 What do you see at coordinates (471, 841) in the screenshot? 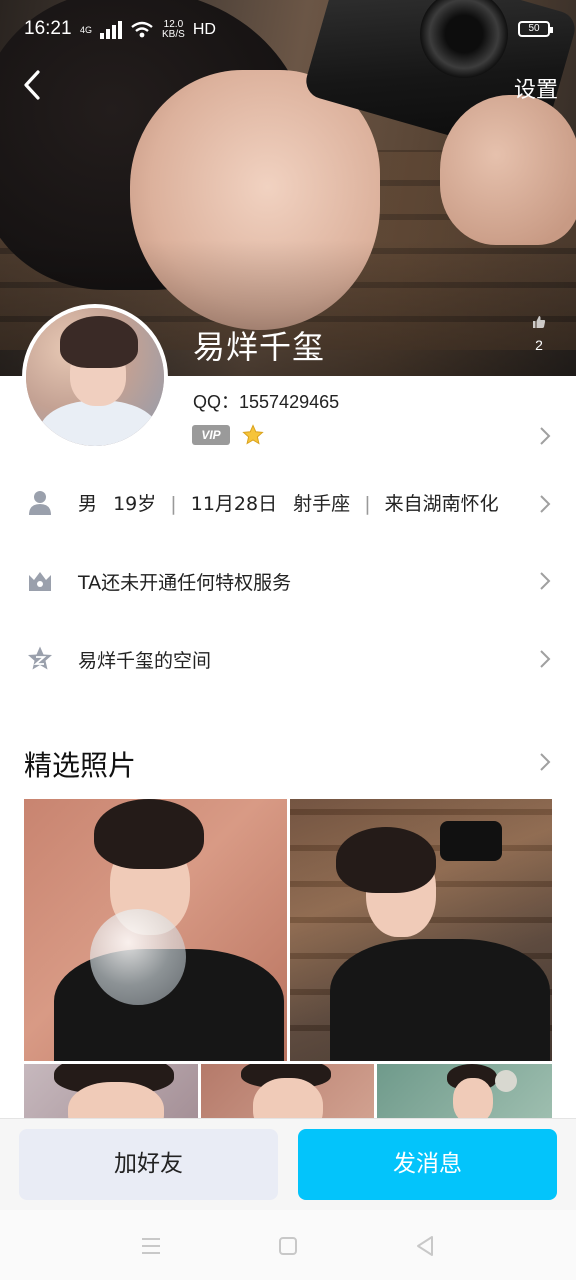
I see `photo-camera` at bounding box center [471, 841].